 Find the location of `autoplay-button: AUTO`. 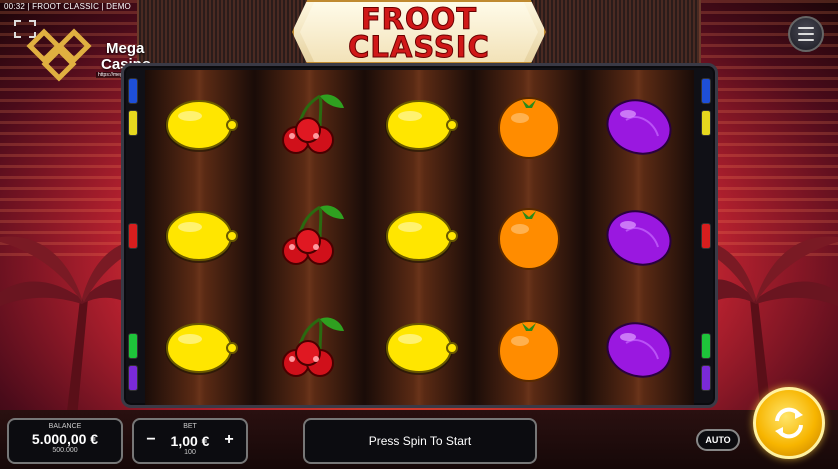

autoplay-button: AUTO is located at coordinates (718, 440).